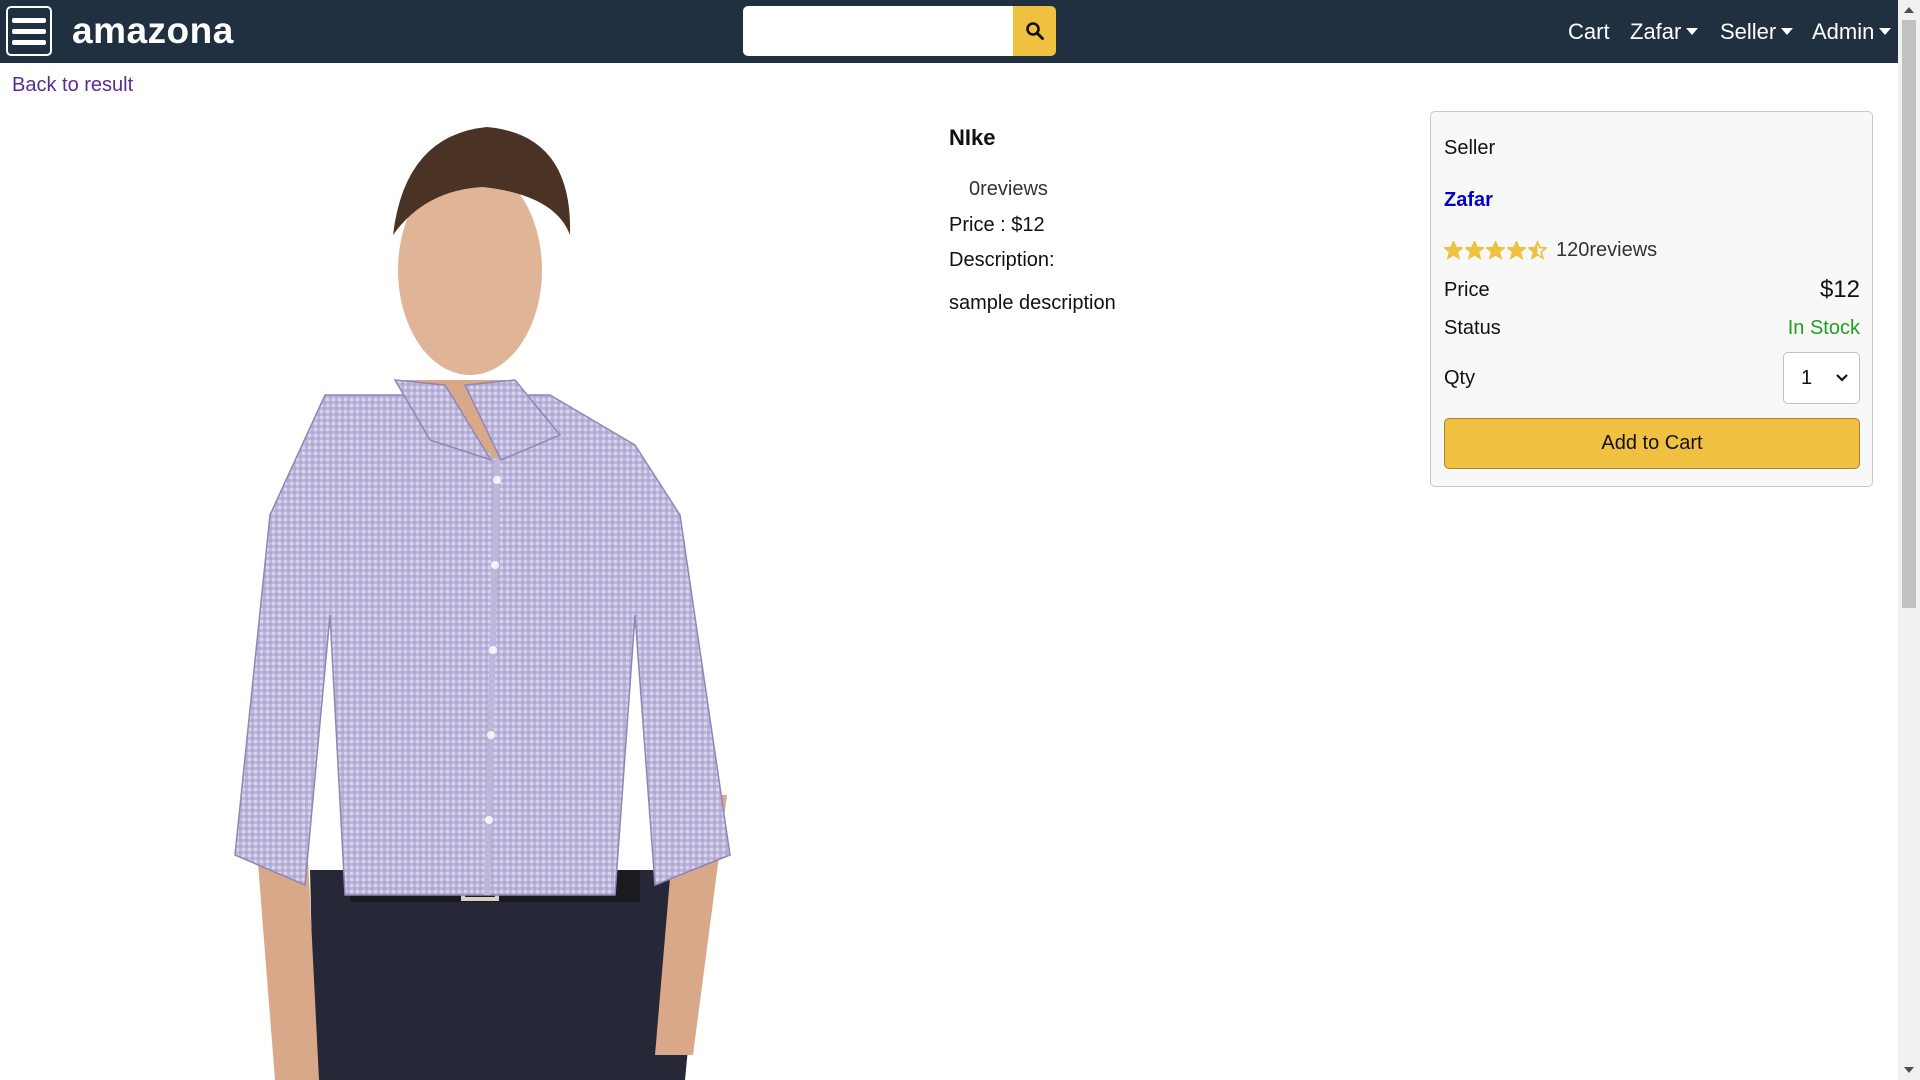  I want to click on nav-user-label: Zafar, so click(1656, 31).